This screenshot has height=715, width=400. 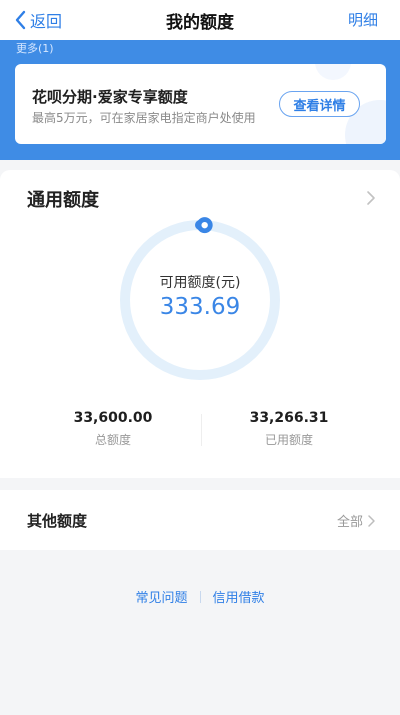 I want to click on chevron-left-icon, so click(x=20, y=20).